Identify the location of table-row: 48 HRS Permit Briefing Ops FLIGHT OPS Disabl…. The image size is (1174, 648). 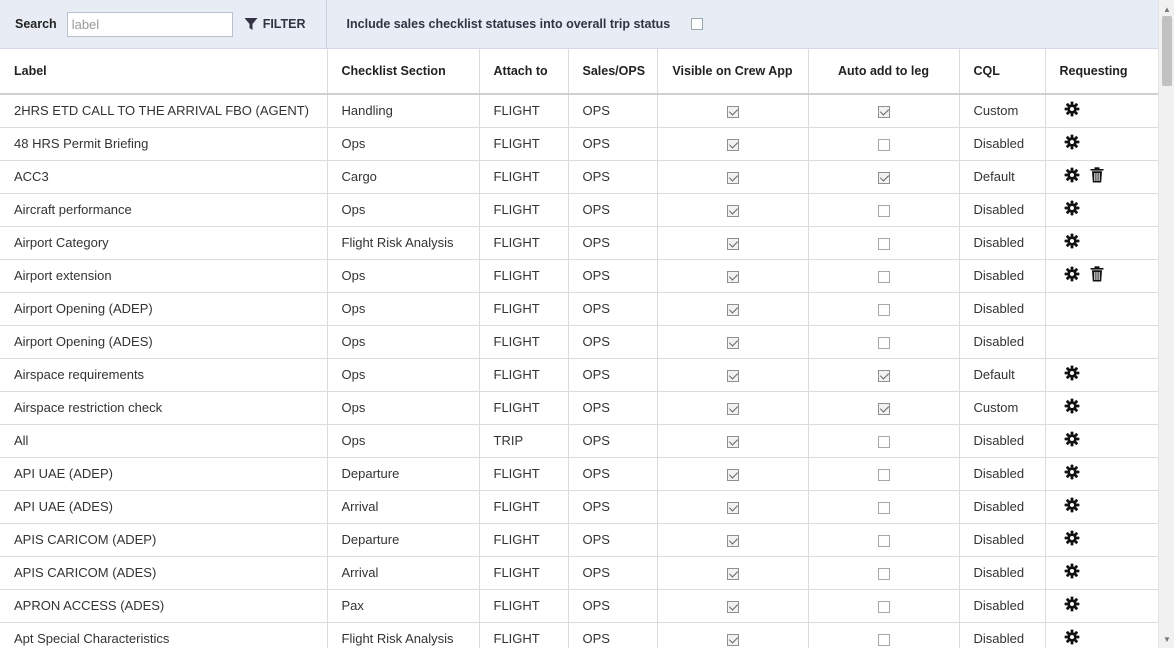
(579, 144).